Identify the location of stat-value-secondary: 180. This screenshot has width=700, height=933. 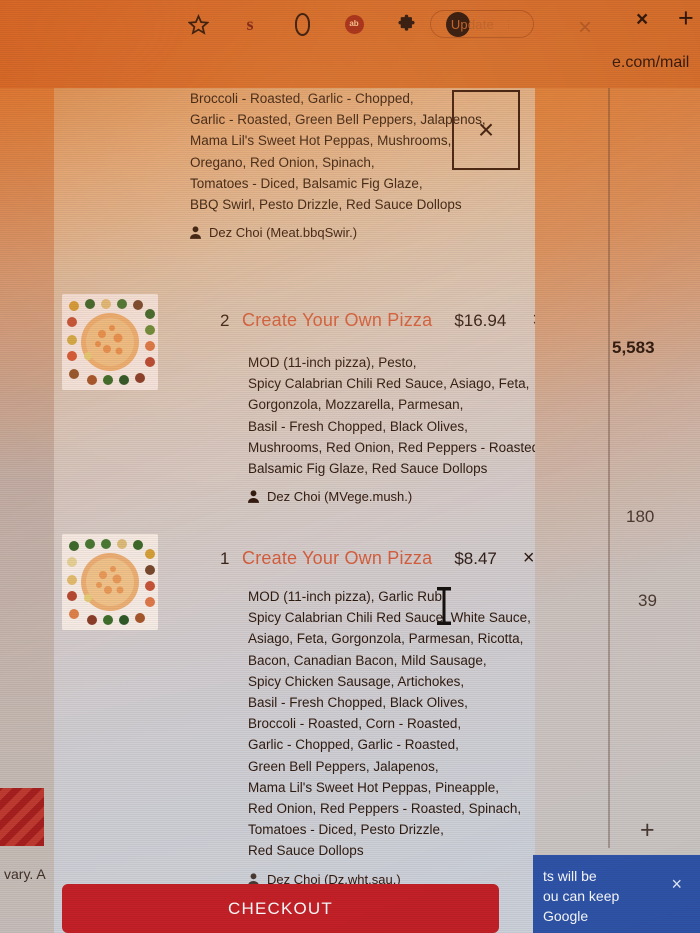
(640, 516).